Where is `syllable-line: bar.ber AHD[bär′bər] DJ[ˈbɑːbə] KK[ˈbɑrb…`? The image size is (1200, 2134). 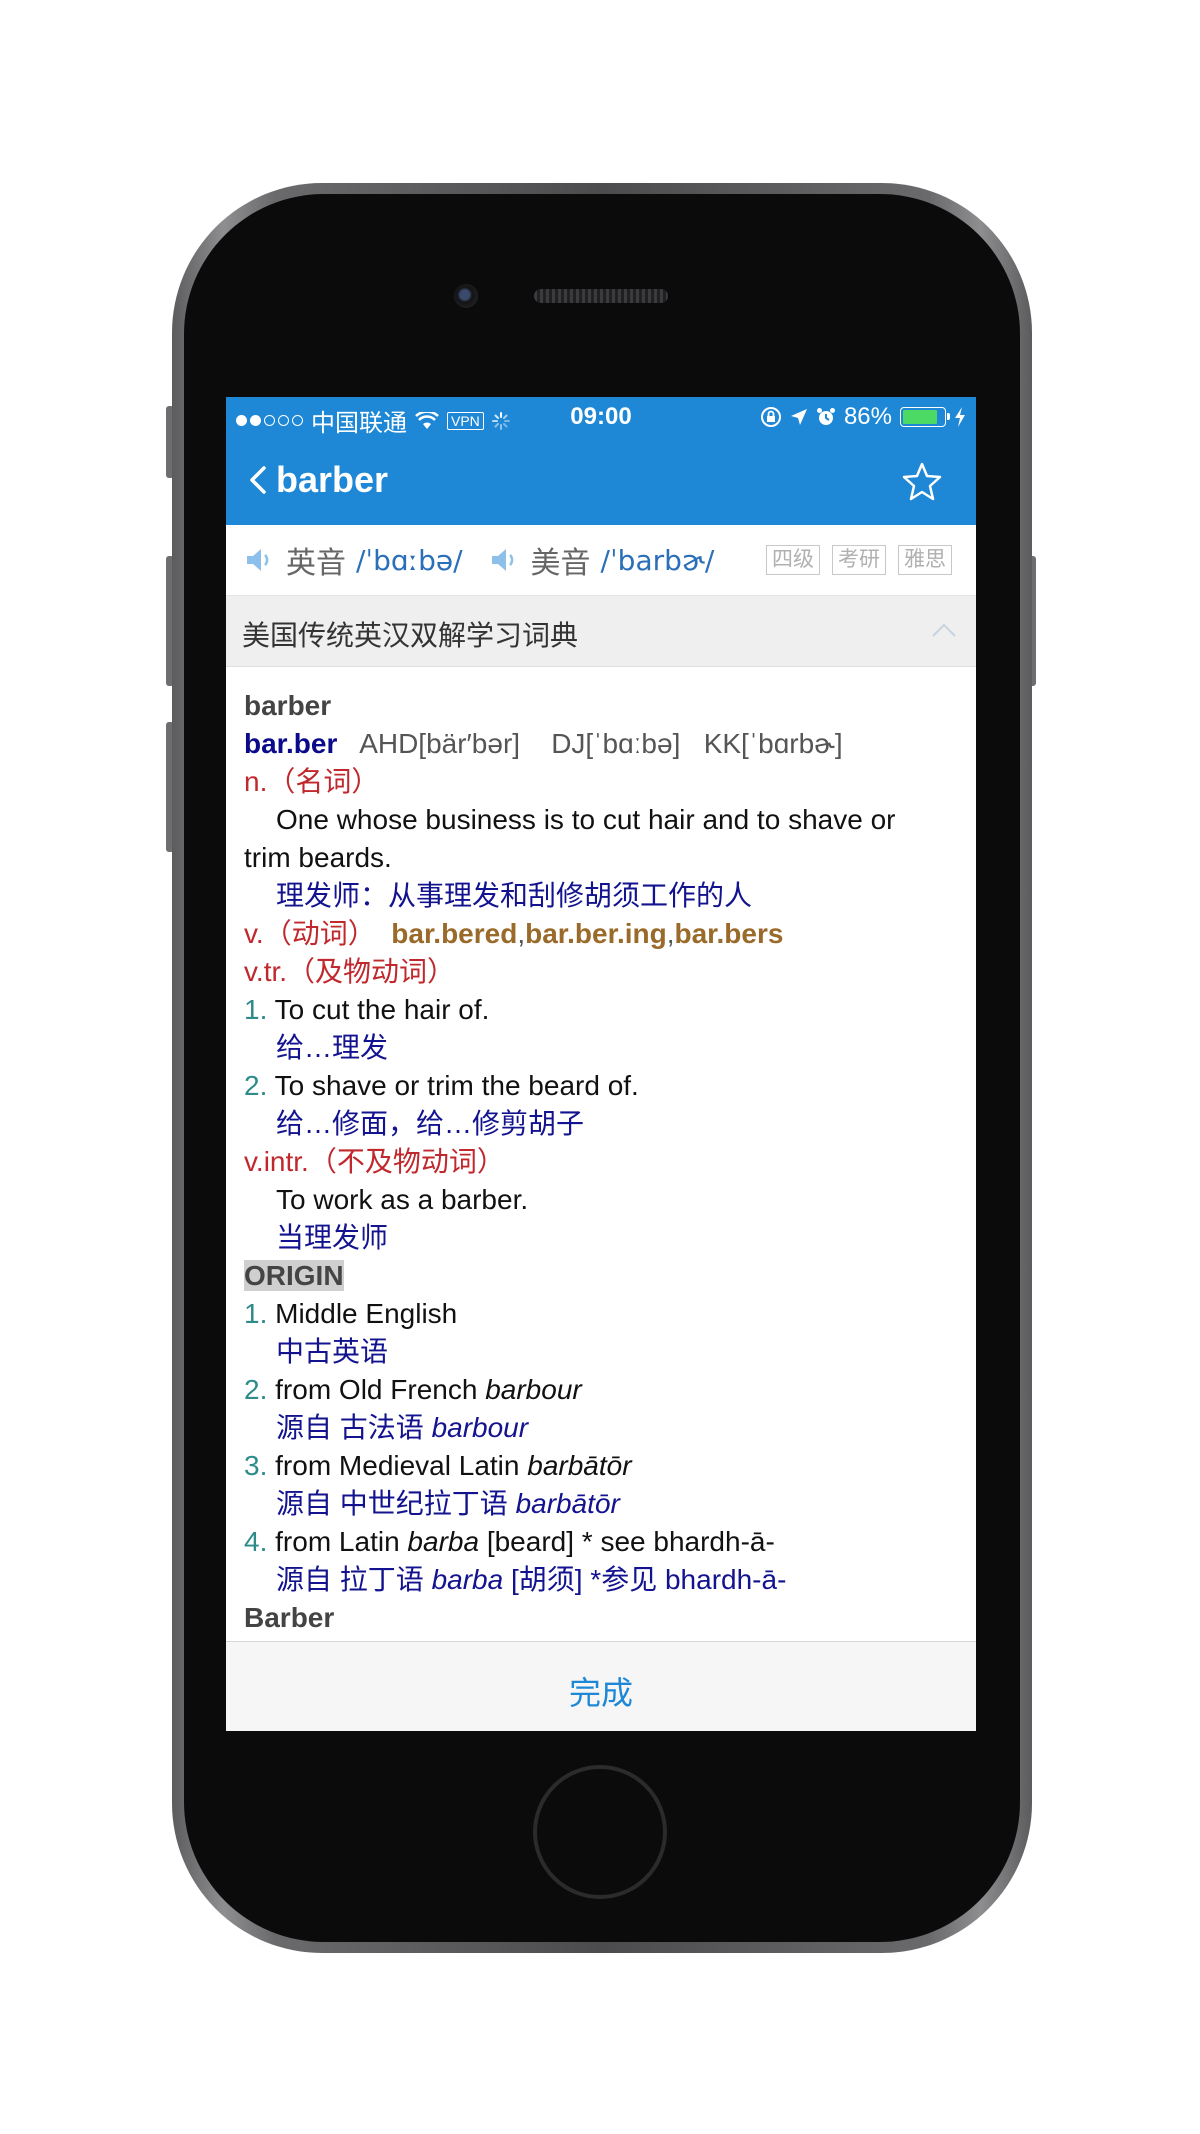 syllable-line: bar.ber AHD[bär′bər] DJ[ˈbɑːbə] KK[ˈbɑrb… is located at coordinates (604, 744).